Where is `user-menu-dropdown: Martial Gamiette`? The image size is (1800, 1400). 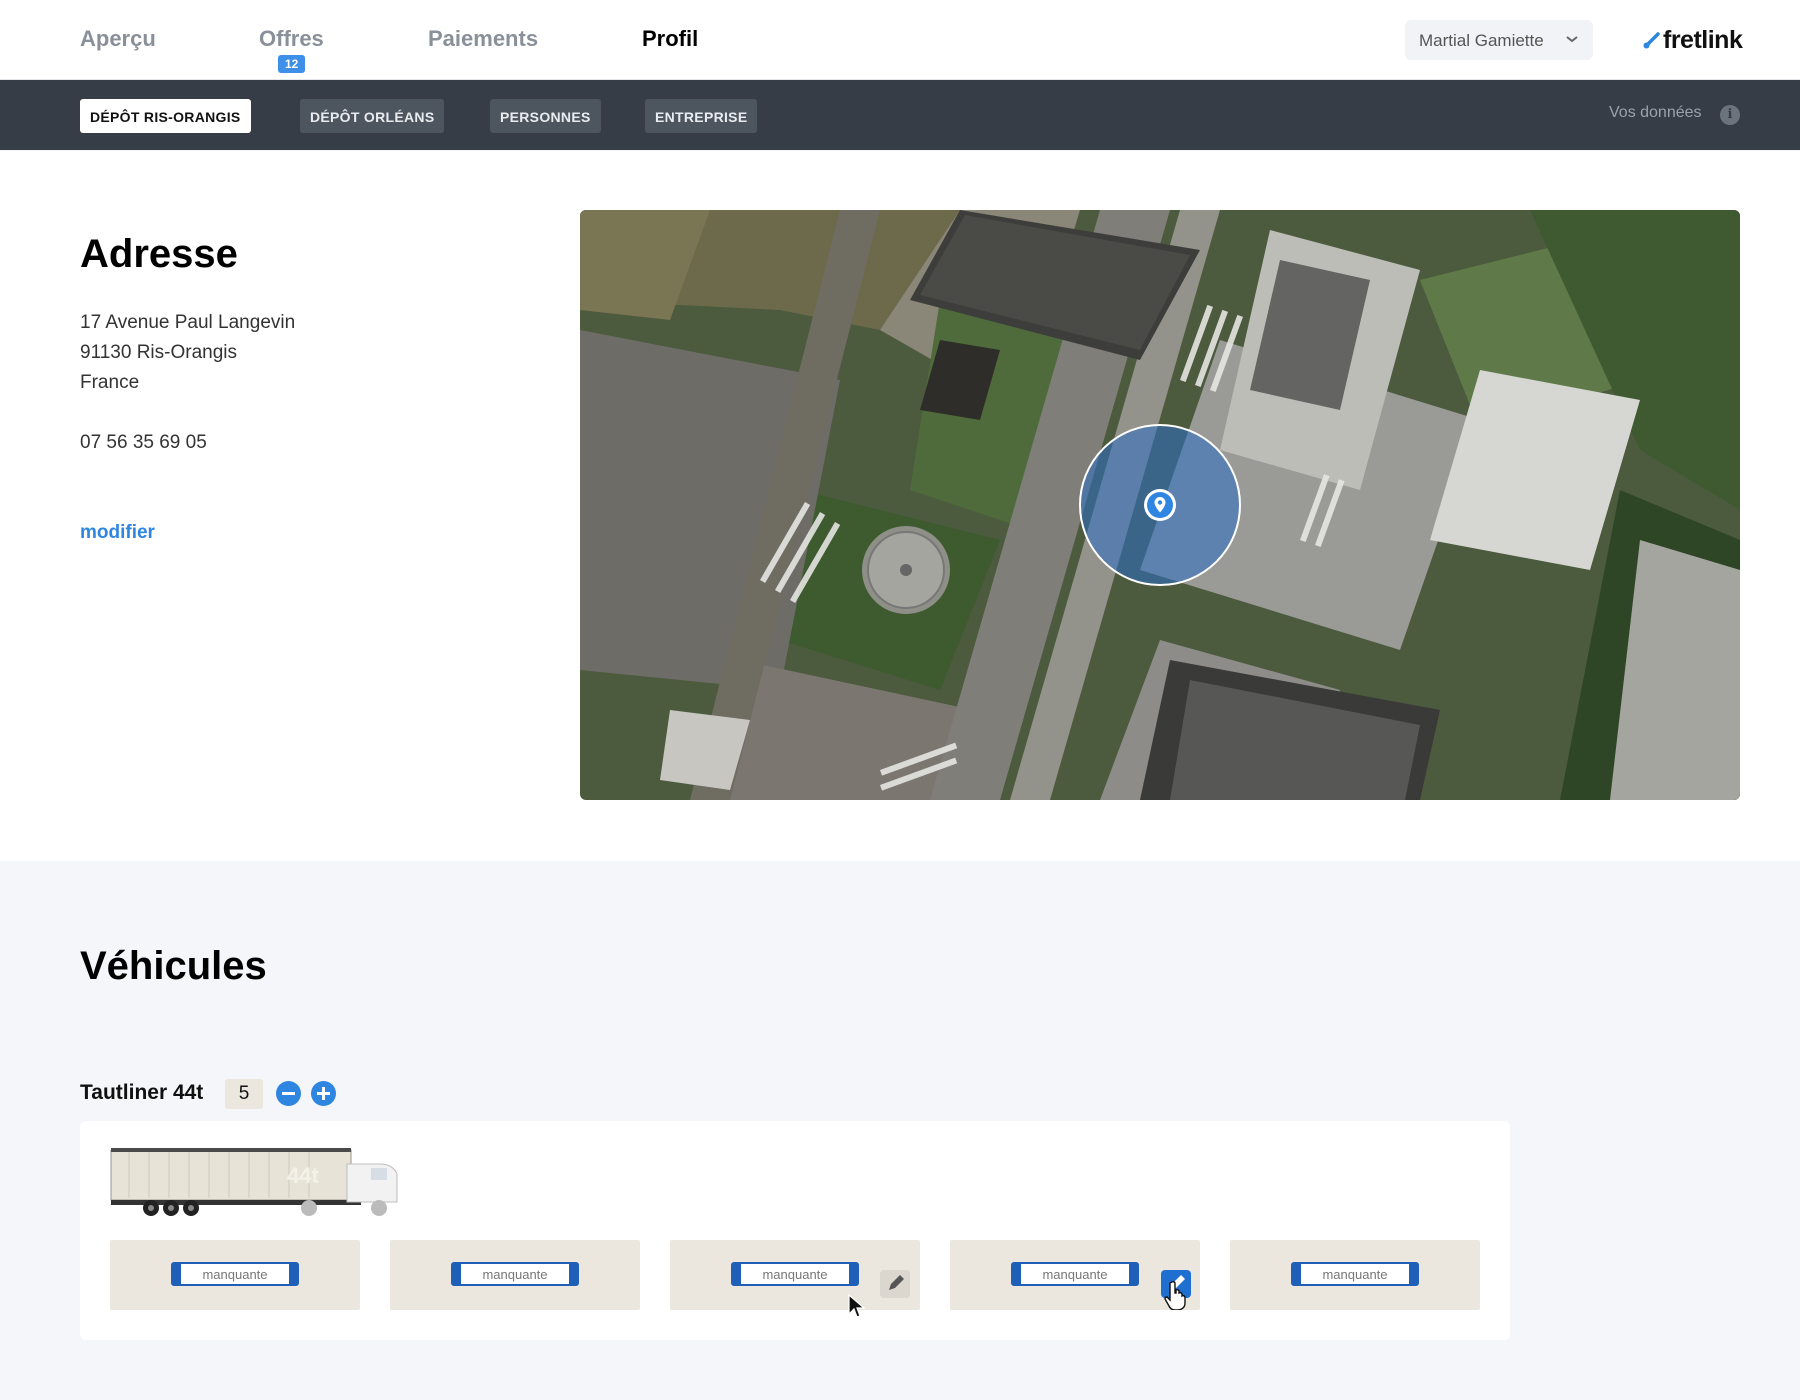 user-menu-dropdown: Martial Gamiette is located at coordinates (1499, 40).